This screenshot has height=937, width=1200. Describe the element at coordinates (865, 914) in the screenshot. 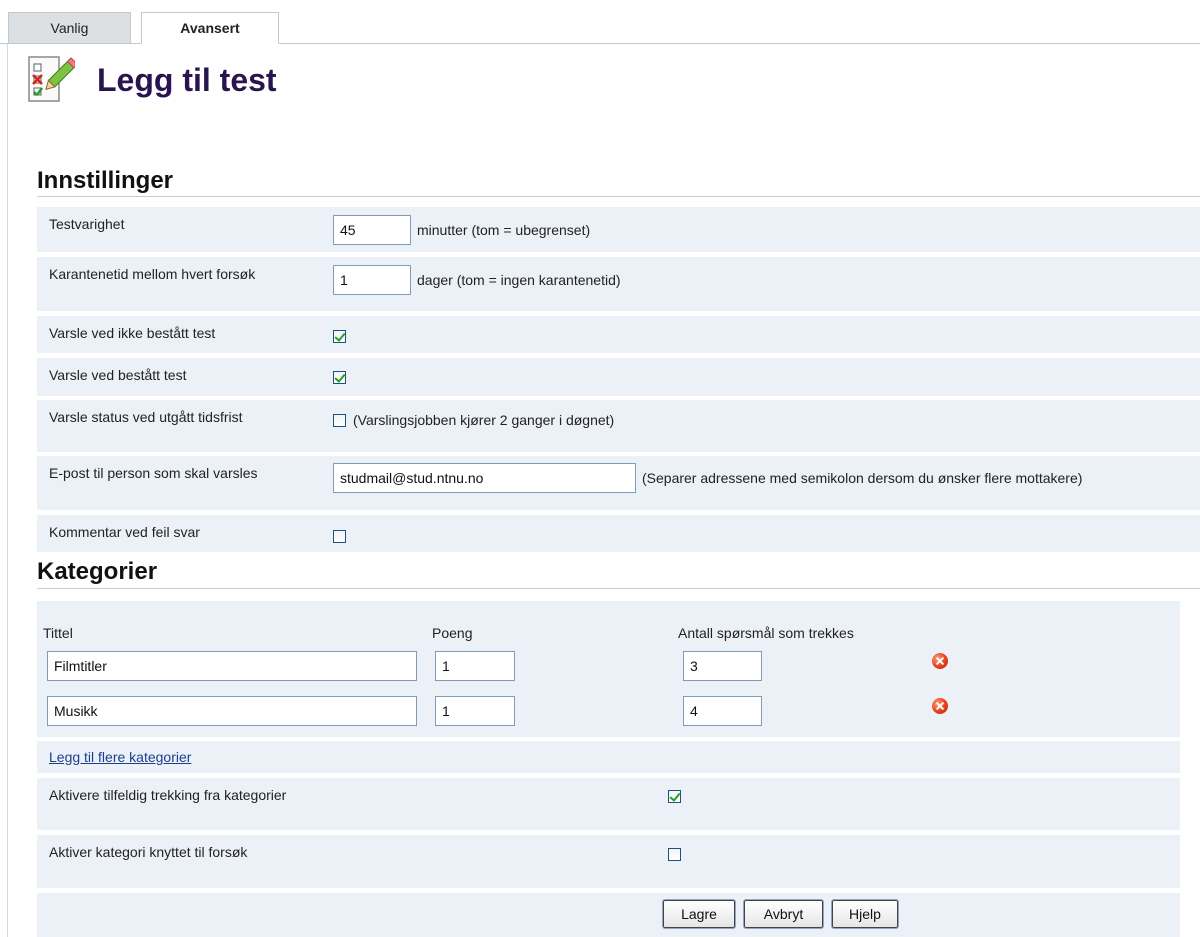

I see `help-button: Hjelp` at that location.